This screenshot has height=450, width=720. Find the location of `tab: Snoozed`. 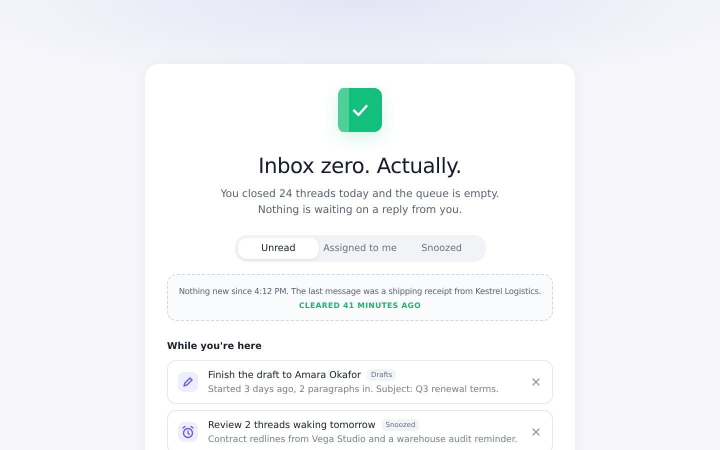

tab: Snoozed is located at coordinates (441, 248).